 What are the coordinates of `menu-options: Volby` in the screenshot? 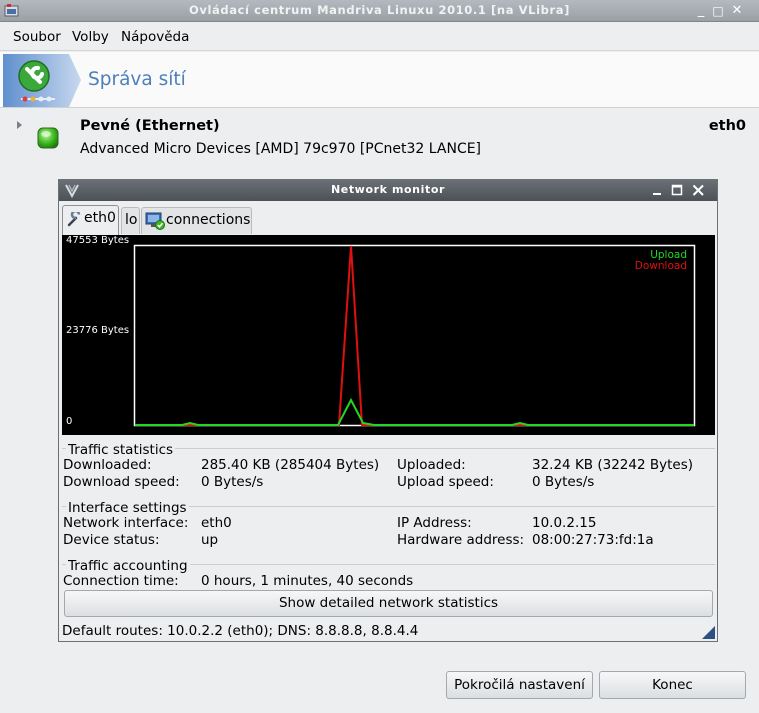 It's located at (90, 37).